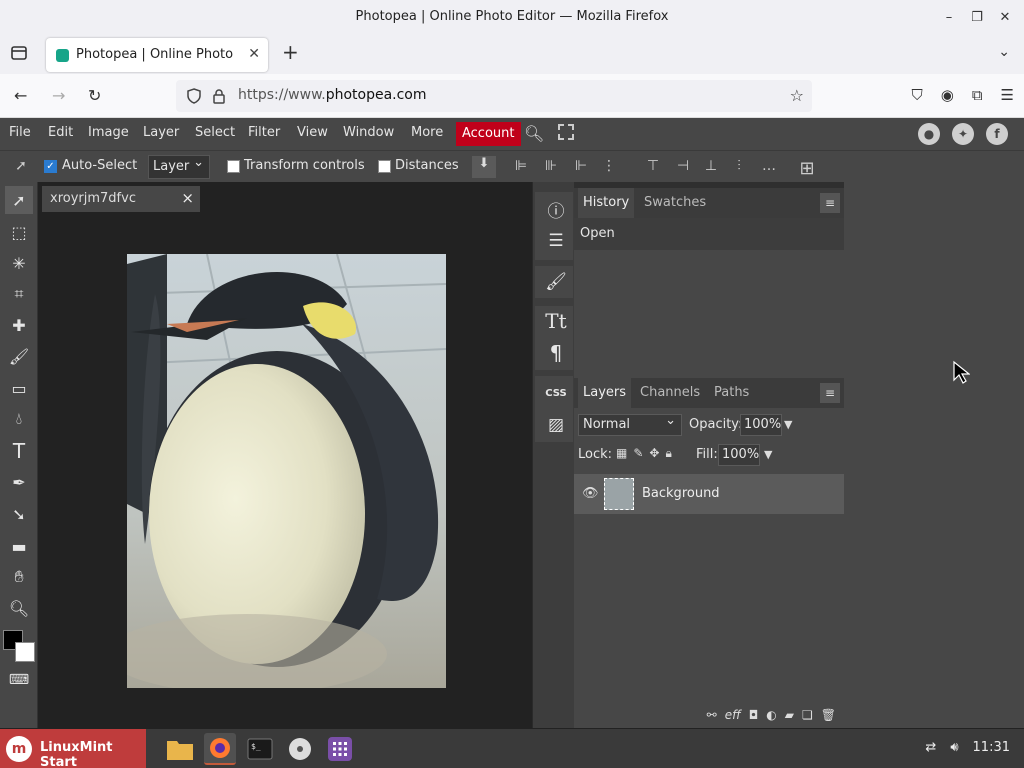  What do you see at coordinates (194, 96) in the screenshot?
I see `shield-icon` at bounding box center [194, 96].